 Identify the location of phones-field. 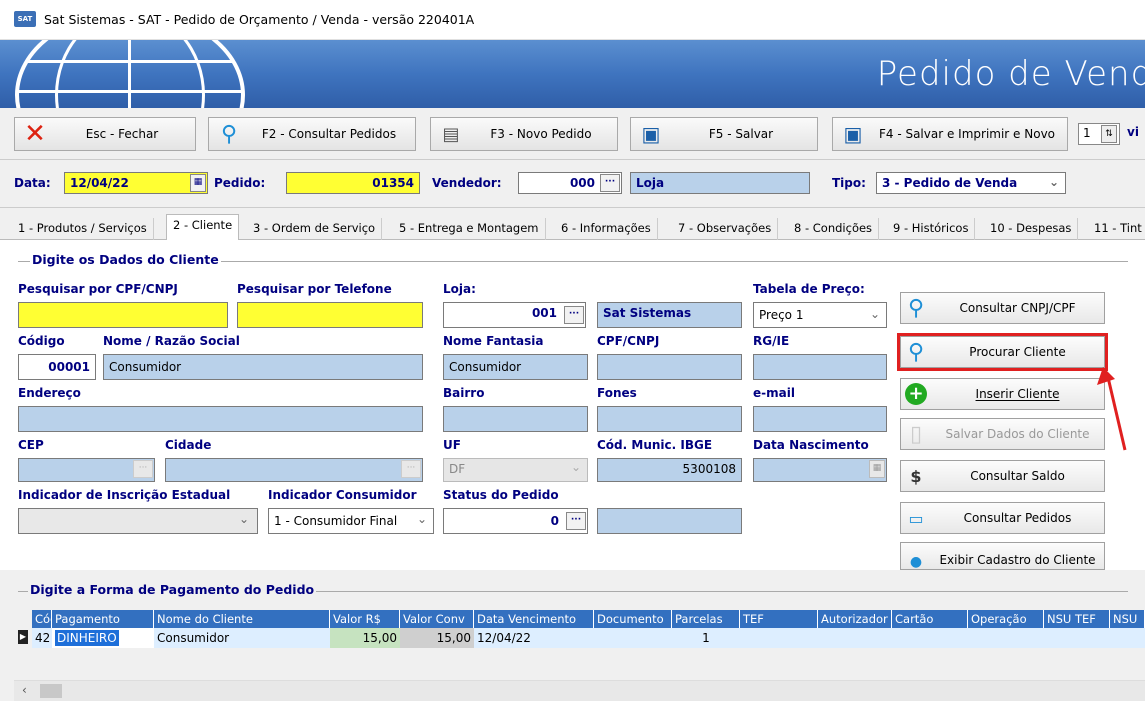
(669, 419).